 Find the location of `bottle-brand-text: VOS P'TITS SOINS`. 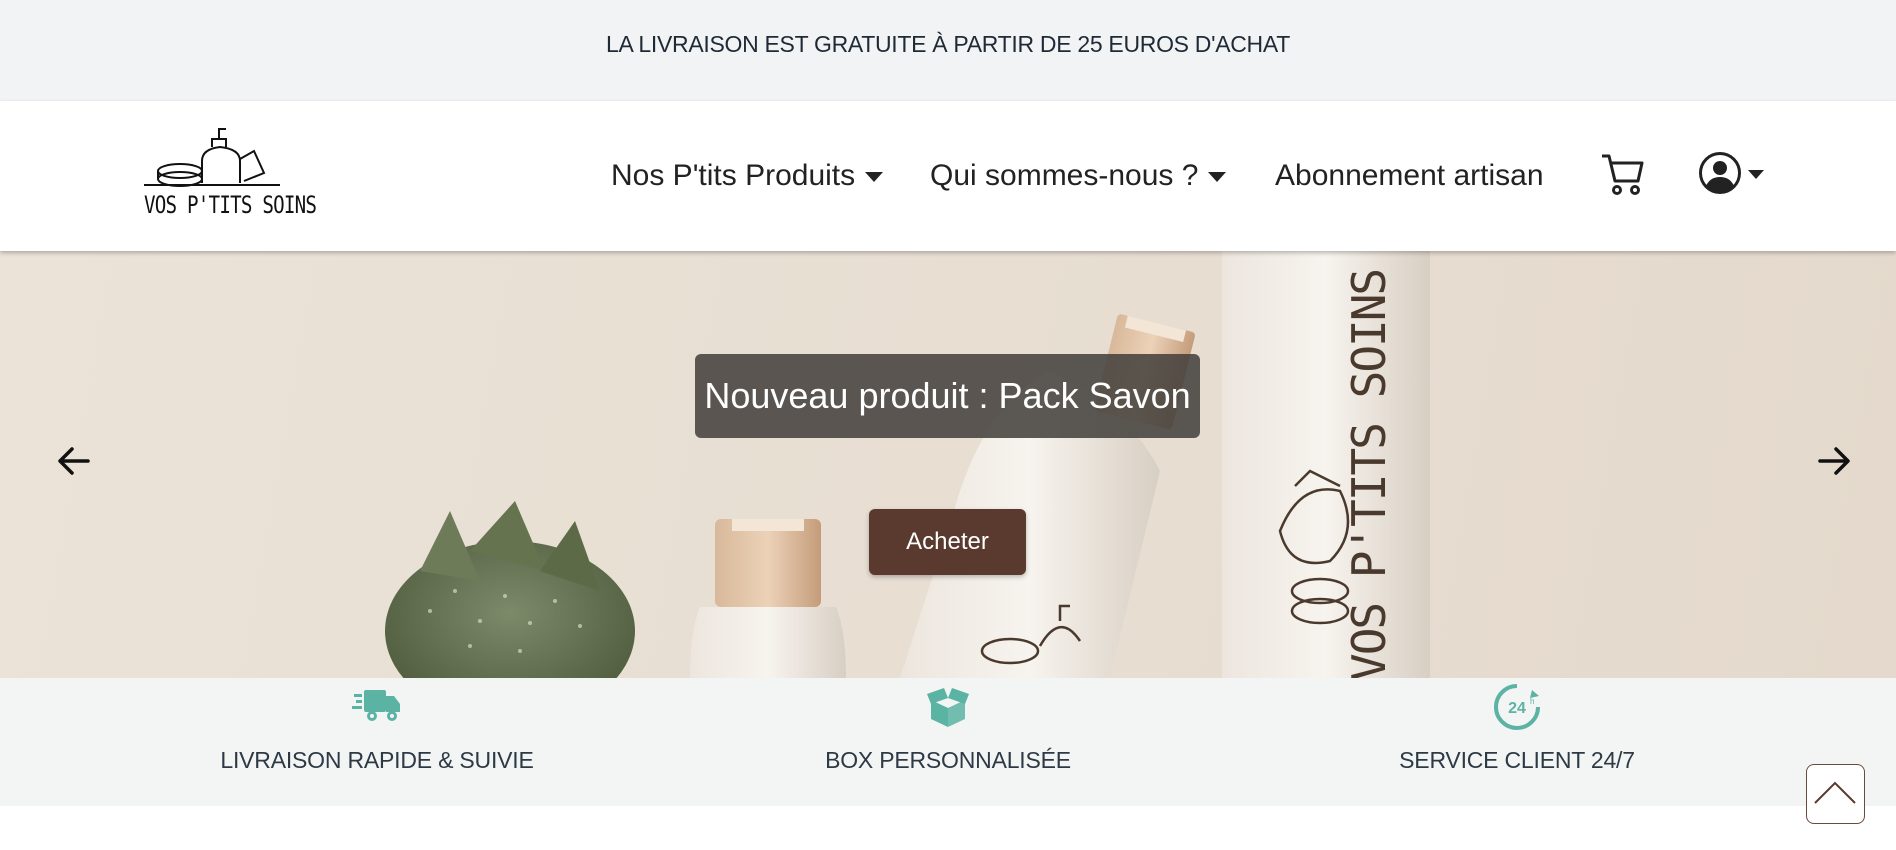

bottle-brand-text: VOS P'TITS SOINS is located at coordinates (1369, 474).